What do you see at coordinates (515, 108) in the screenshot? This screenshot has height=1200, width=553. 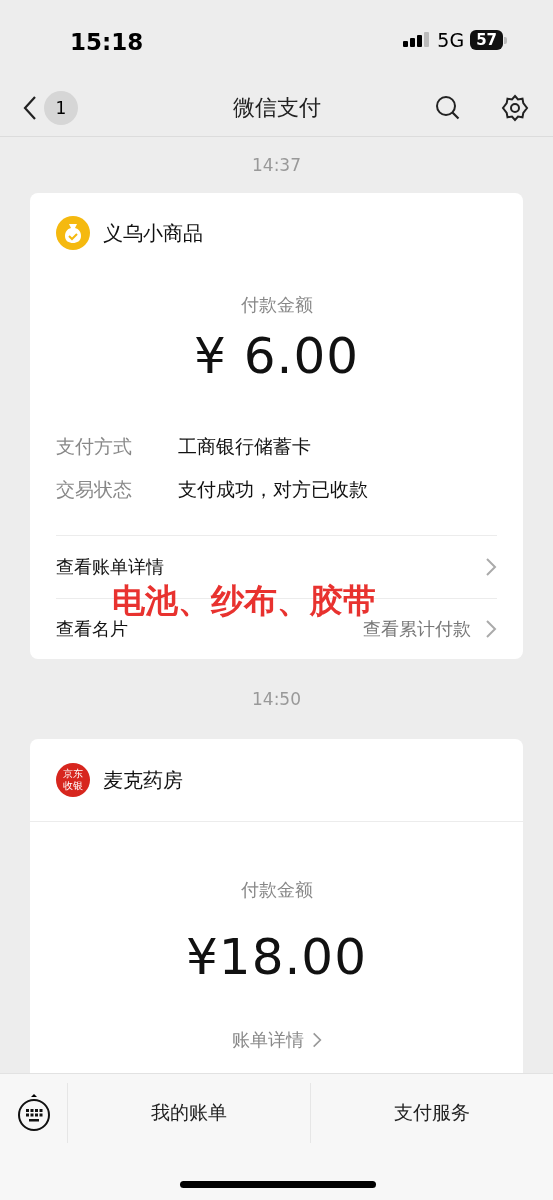 I see `settings-icon` at bounding box center [515, 108].